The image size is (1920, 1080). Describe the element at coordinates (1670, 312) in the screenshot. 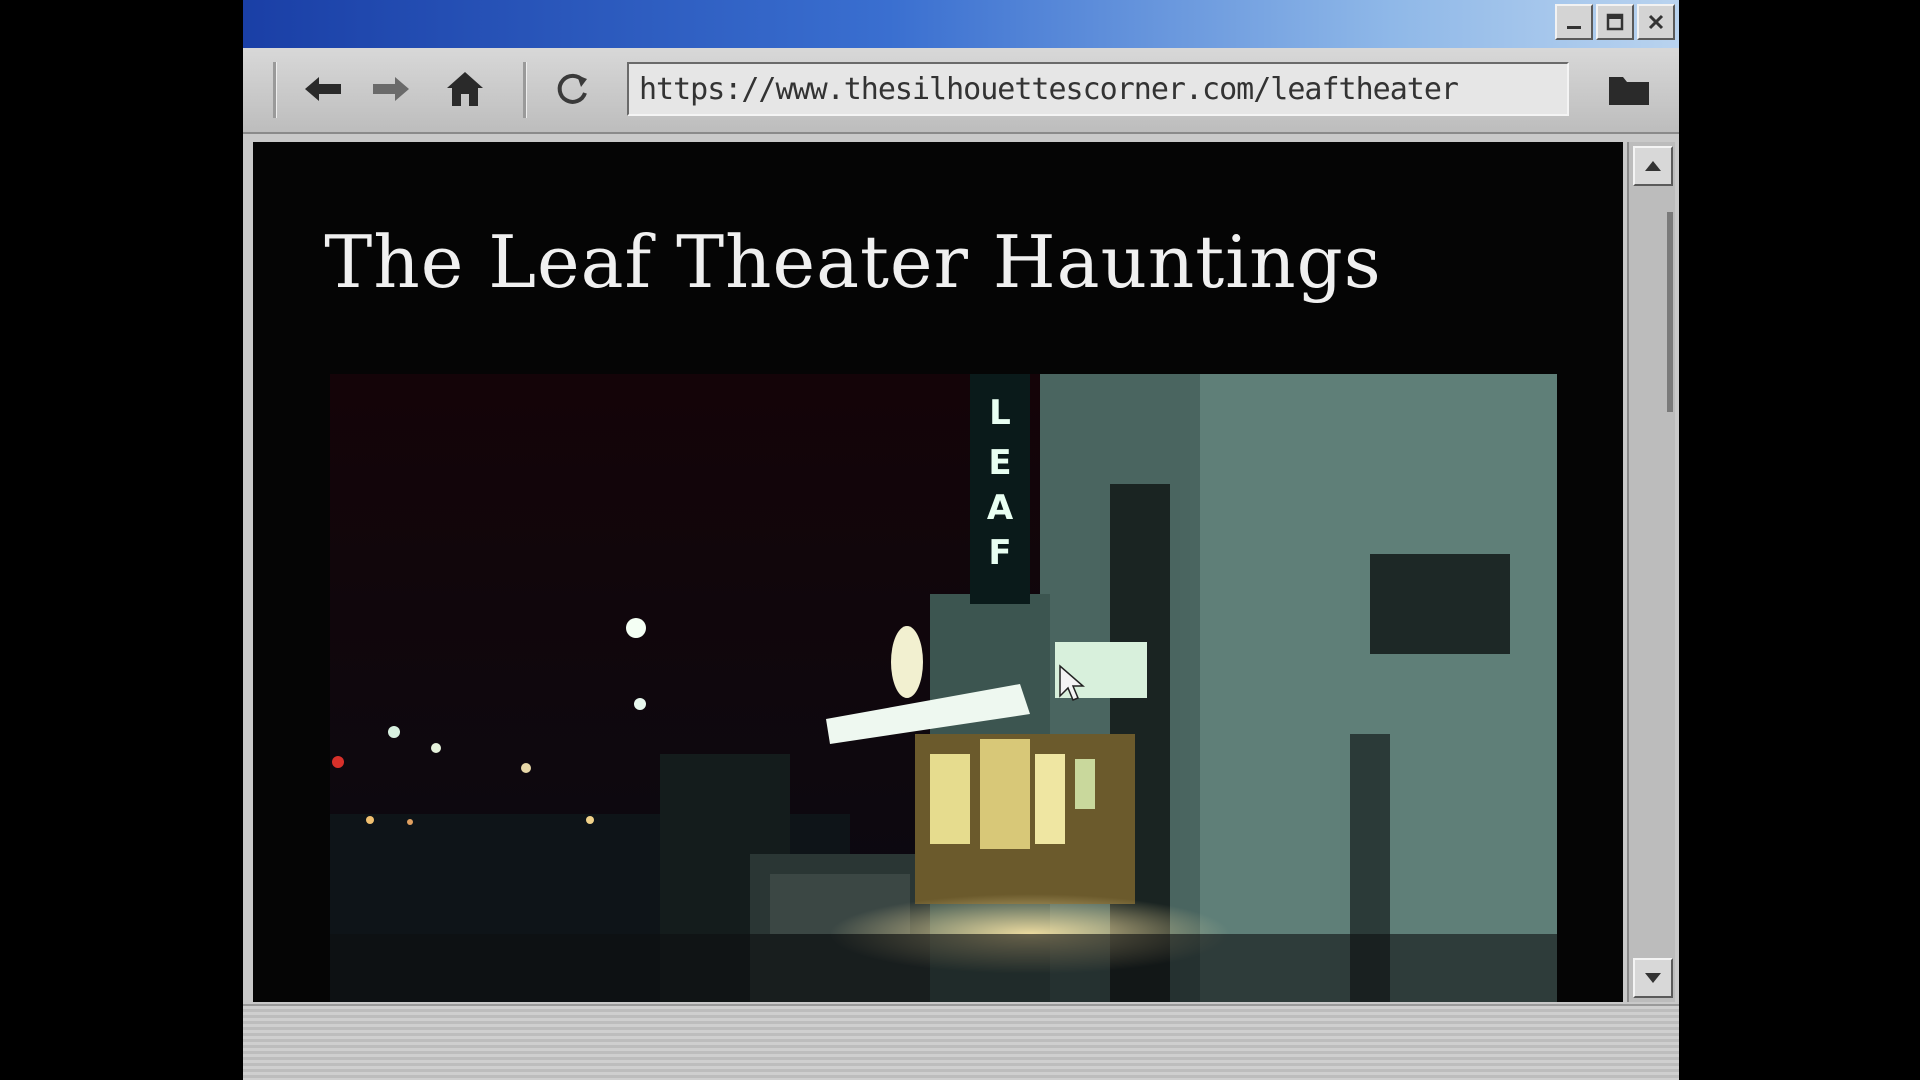

I see `scroll-thumb` at that location.